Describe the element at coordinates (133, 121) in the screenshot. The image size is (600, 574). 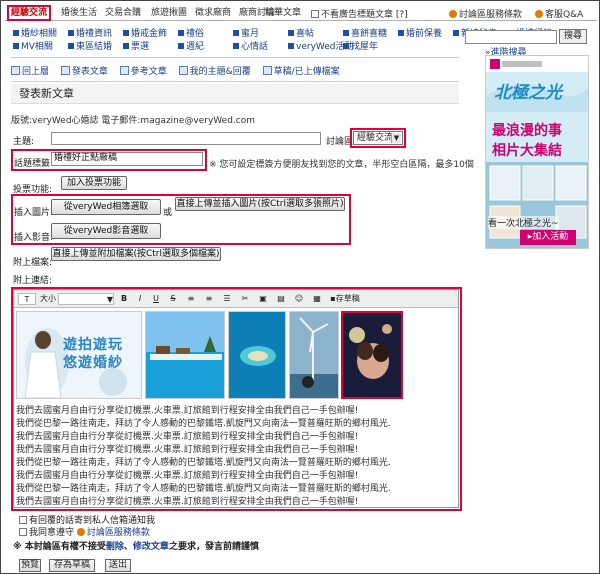
I see `board-info: 版號:veryWed心婚誌 電子郵件:magazine@veryWed.com` at that location.